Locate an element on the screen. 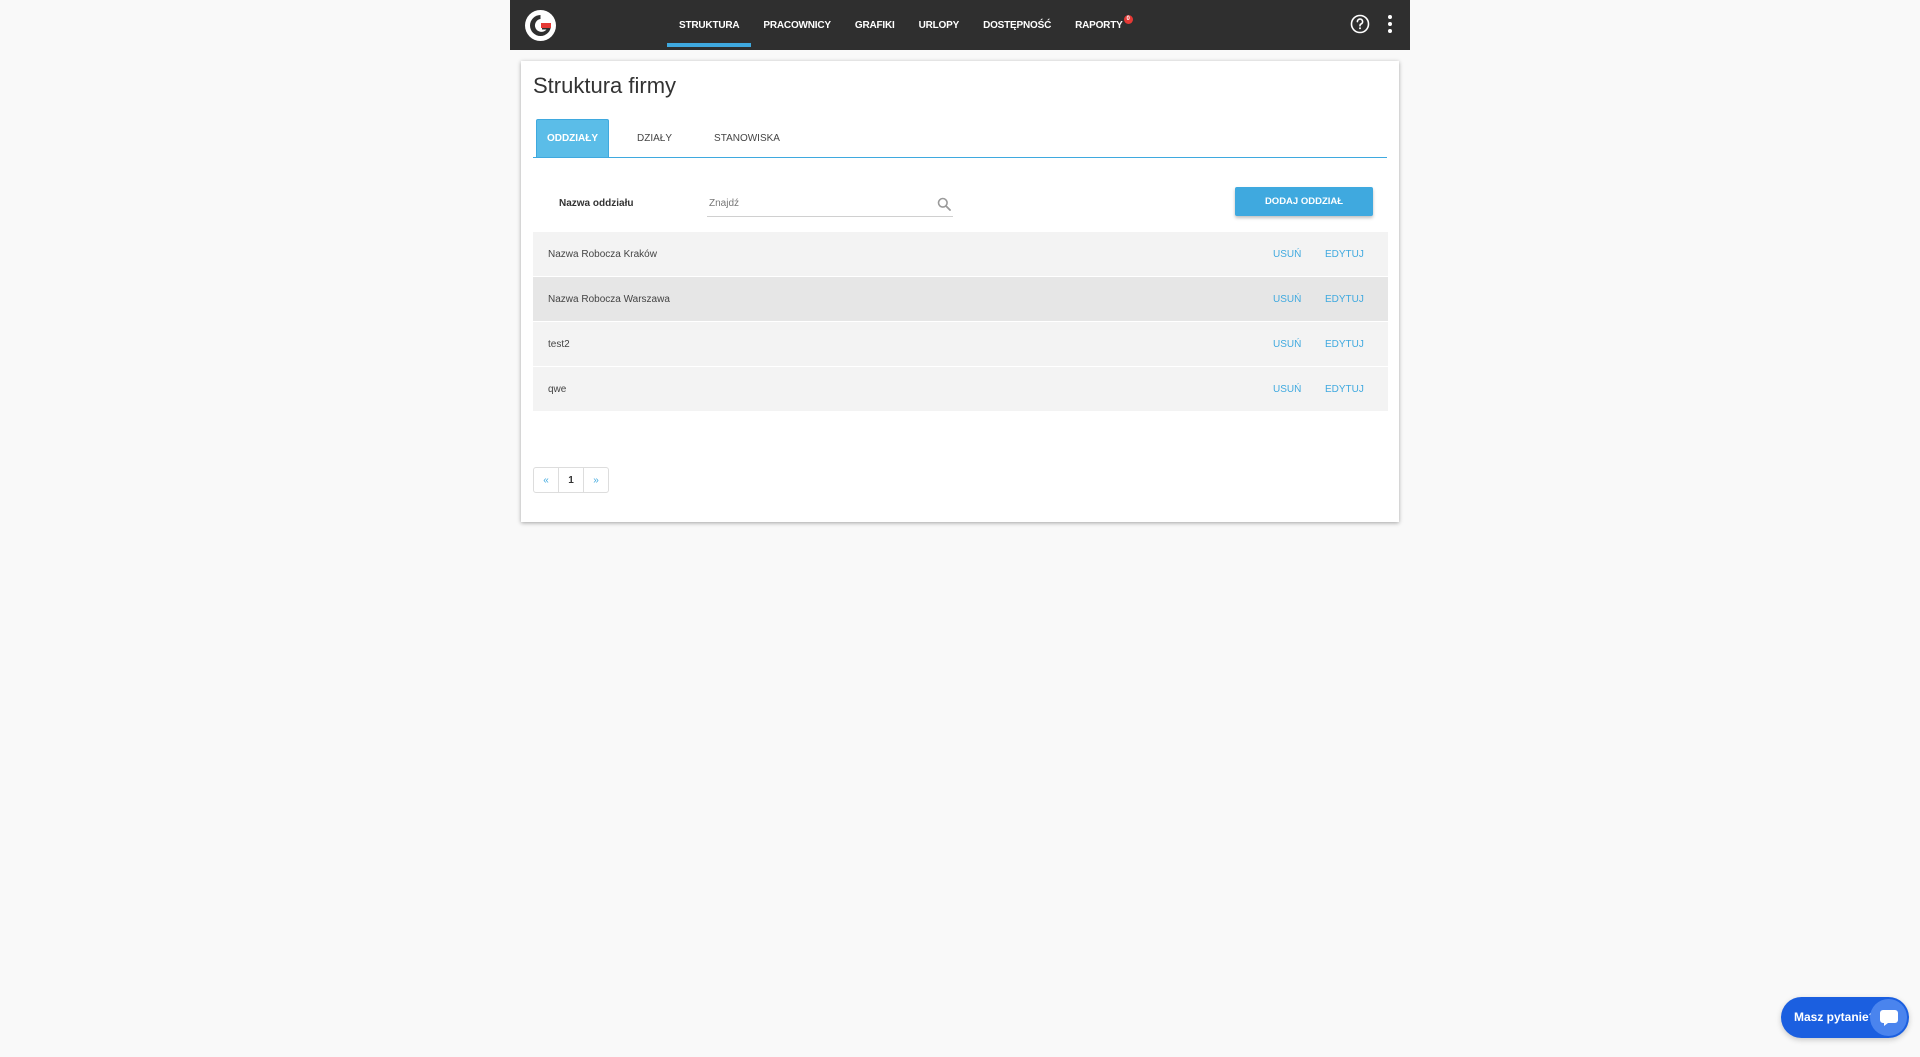  nav-item-pracownicy: PRACOWNICY is located at coordinates (796, 25).